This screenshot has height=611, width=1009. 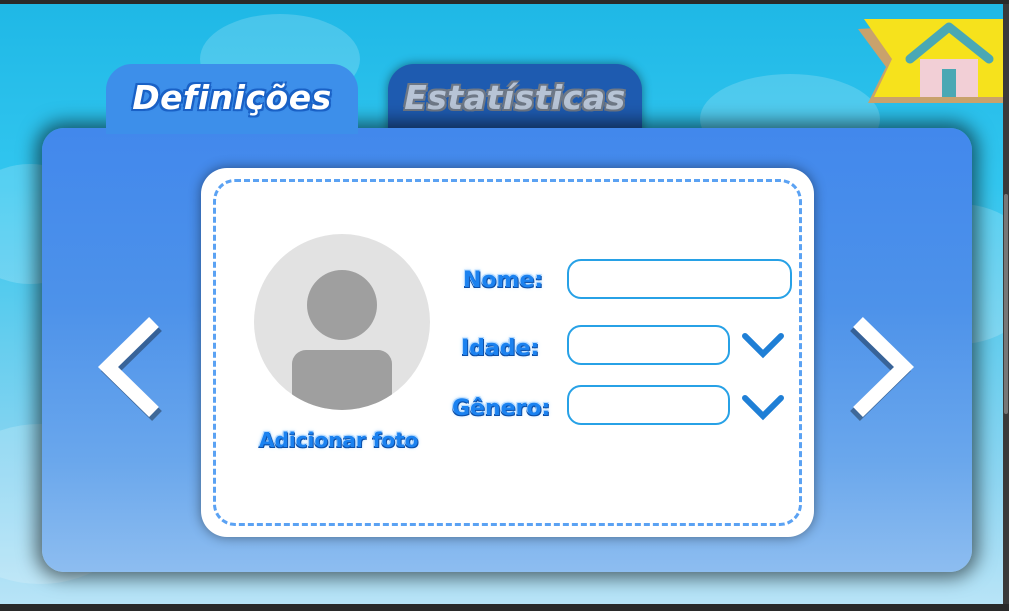 What do you see at coordinates (338, 440) in the screenshot?
I see `add-photo-link: Adicionar foto` at bounding box center [338, 440].